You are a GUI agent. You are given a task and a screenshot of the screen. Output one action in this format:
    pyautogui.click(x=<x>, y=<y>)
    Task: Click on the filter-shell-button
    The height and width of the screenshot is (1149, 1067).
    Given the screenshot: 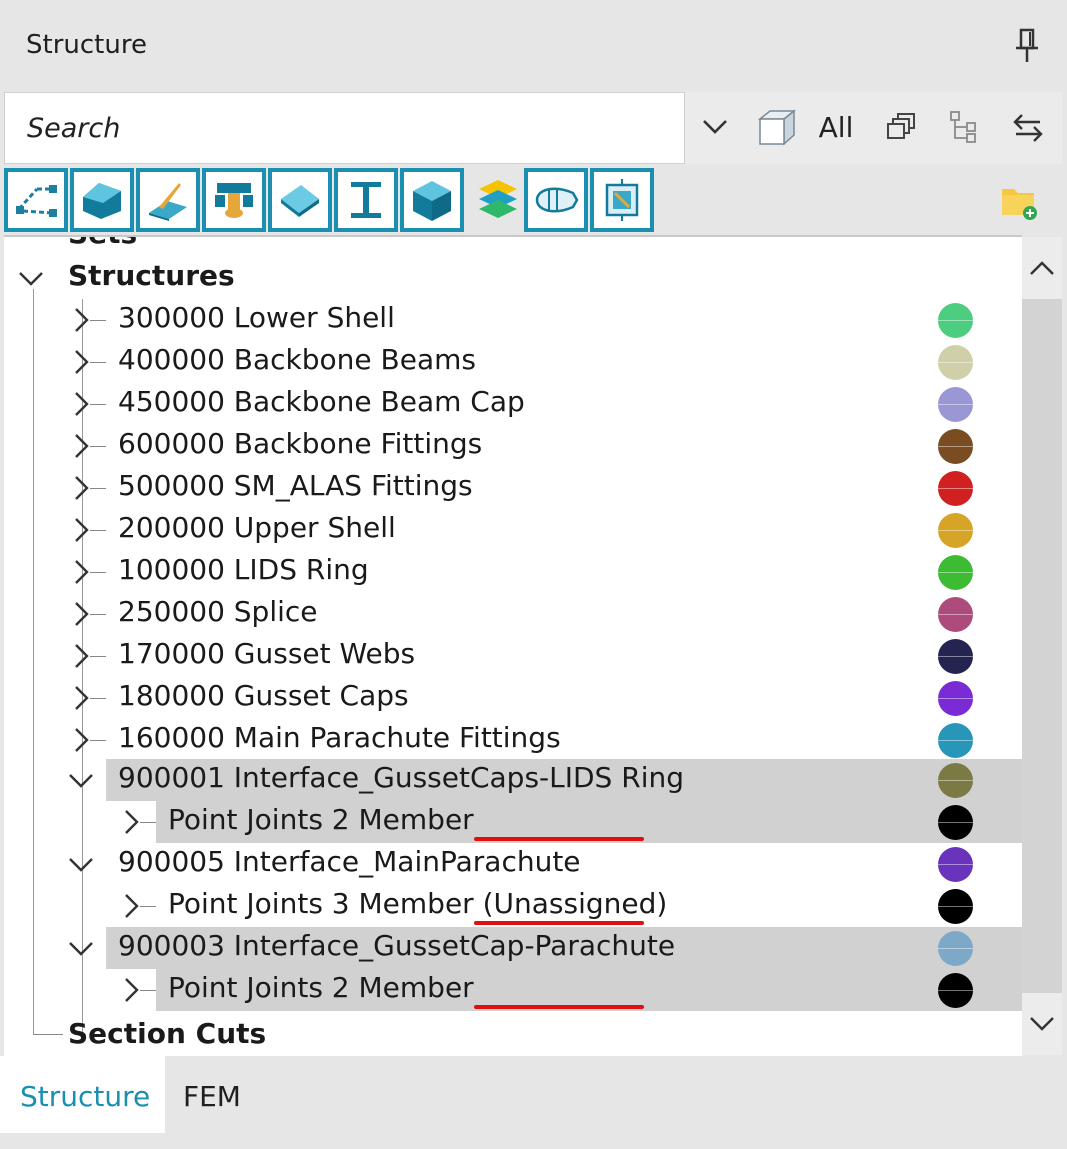 What is the action you would take?
    pyautogui.click(x=168, y=200)
    